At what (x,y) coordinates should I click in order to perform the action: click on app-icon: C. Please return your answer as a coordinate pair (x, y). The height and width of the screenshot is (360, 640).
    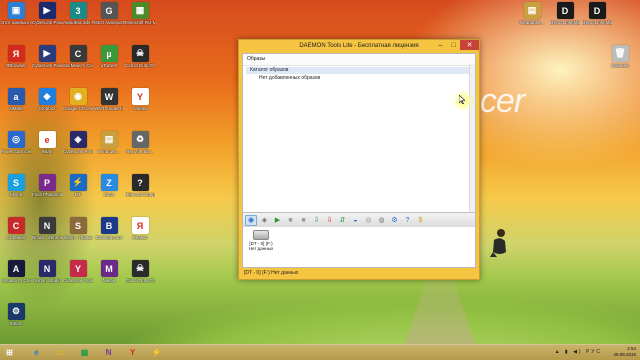
    Looking at the image, I should click on (16, 225).